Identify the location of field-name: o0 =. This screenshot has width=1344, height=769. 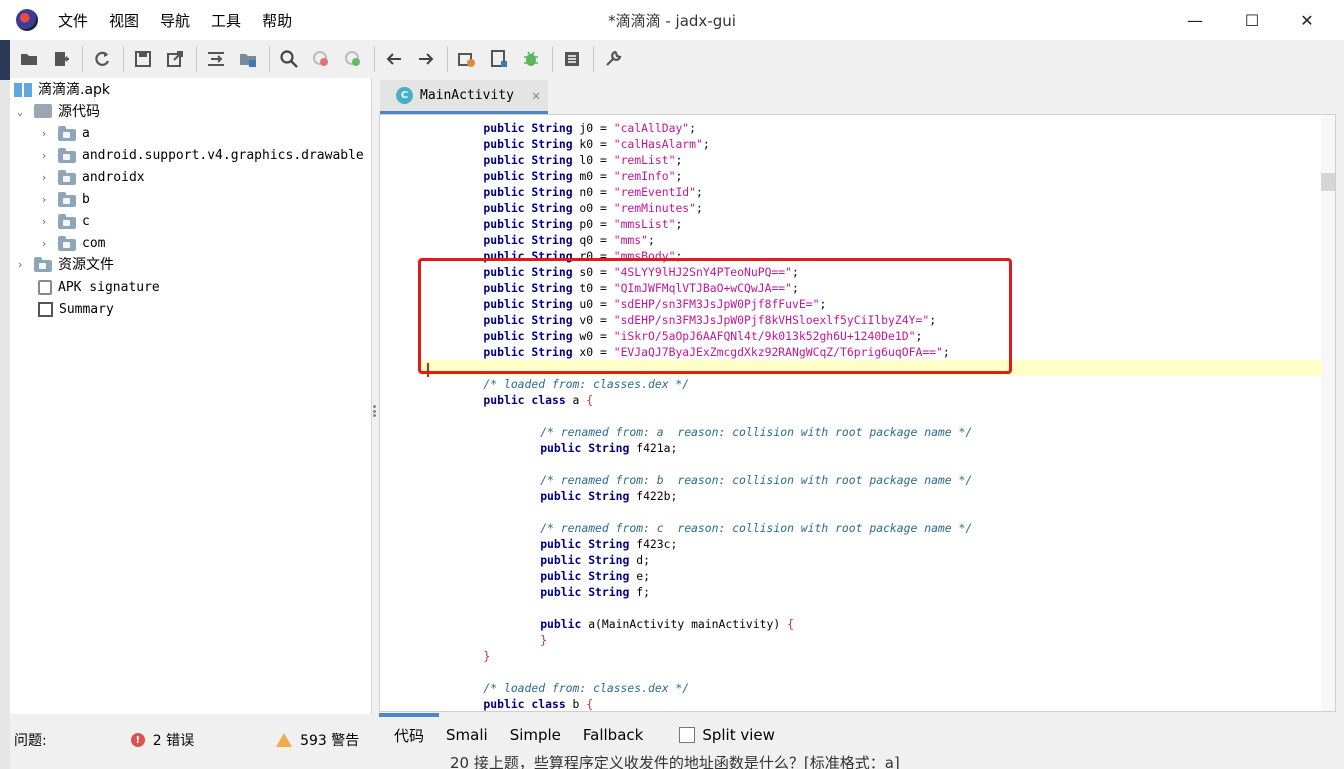
(593, 208).